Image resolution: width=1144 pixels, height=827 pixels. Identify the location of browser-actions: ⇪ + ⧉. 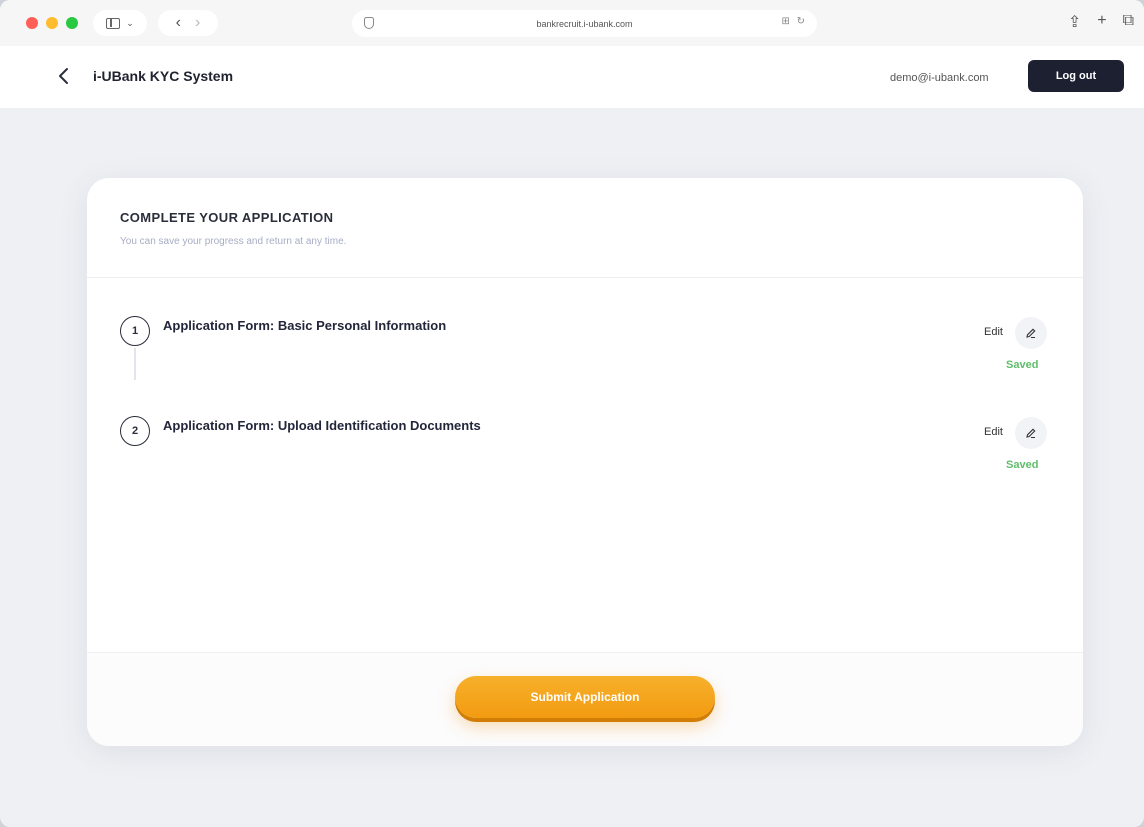
(1101, 22).